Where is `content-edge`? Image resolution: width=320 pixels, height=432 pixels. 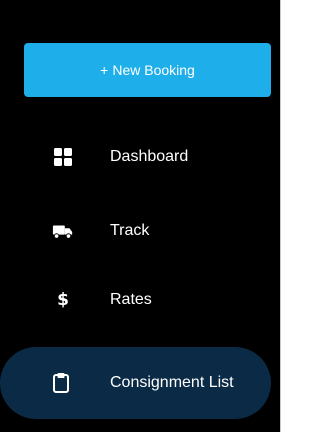
content-edge is located at coordinates (285, 216).